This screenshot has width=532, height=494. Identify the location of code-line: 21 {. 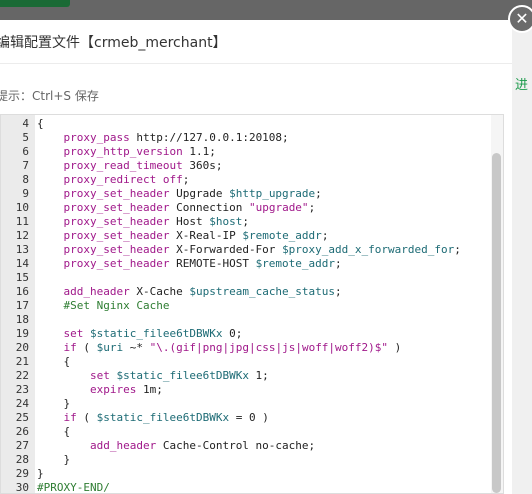
(246, 362).